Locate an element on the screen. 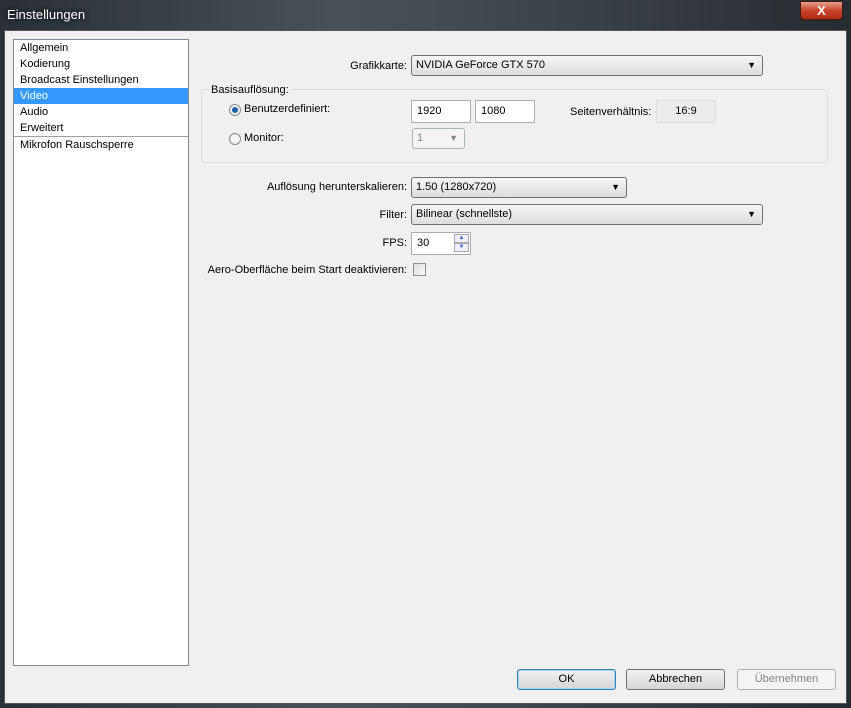 The image size is (851, 708). grafikkarte-value: NVIDIA GeForce GTX 570 is located at coordinates (480, 65).